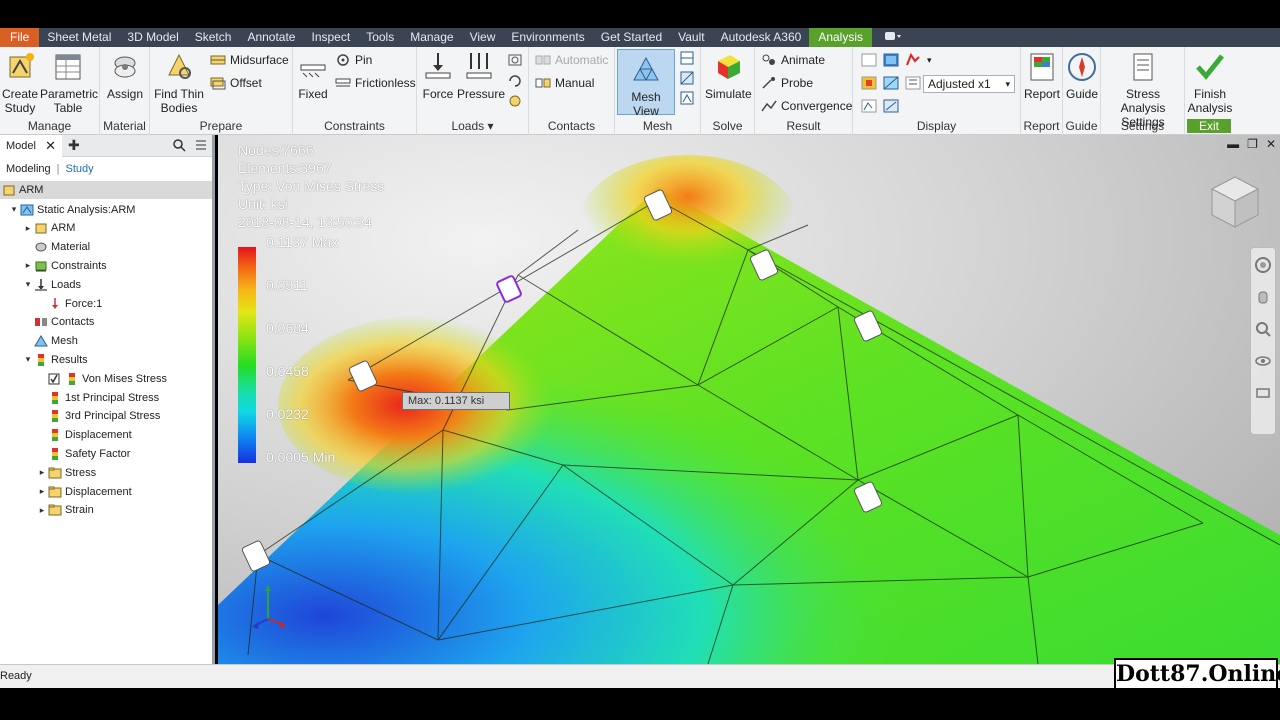 The width and height of the screenshot is (1280, 720). What do you see at coordinates (79, 37) in the screenshot?
I see `menu-sheet-metal: Sheet Metal` at bounding box center [79, 37].